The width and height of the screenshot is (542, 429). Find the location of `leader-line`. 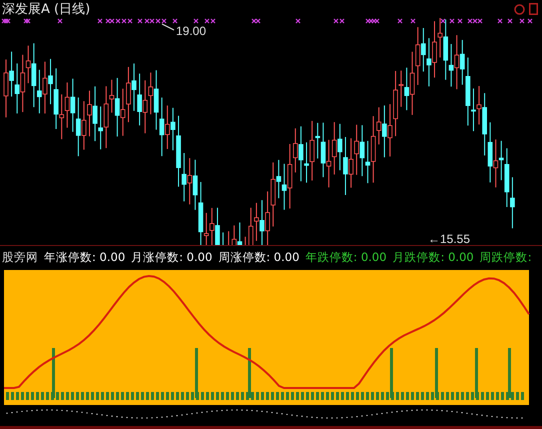

leader-line is located at coordinates (168, 27).